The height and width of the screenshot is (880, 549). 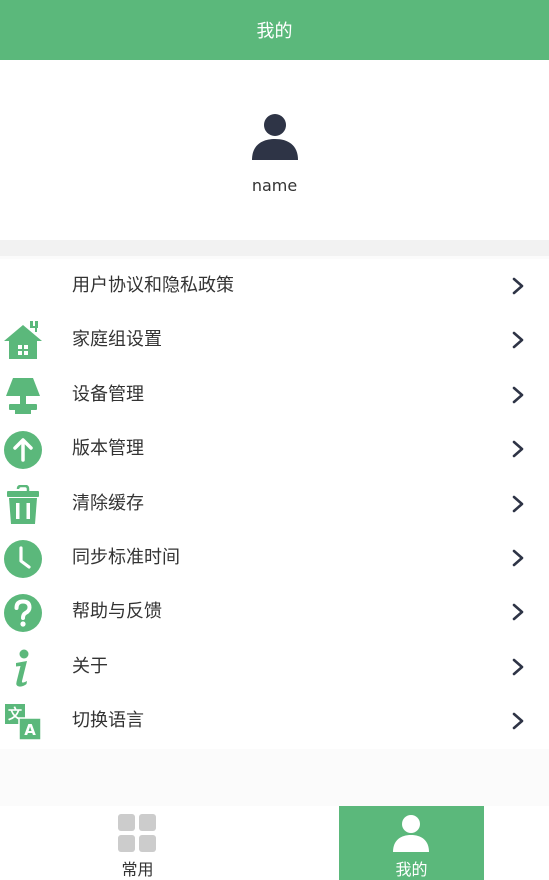 What do you see at coordinates (117, 612) in the screenshot?
I see `menu-item-label: 帮助与反馈` at bounding box center [117, 612].